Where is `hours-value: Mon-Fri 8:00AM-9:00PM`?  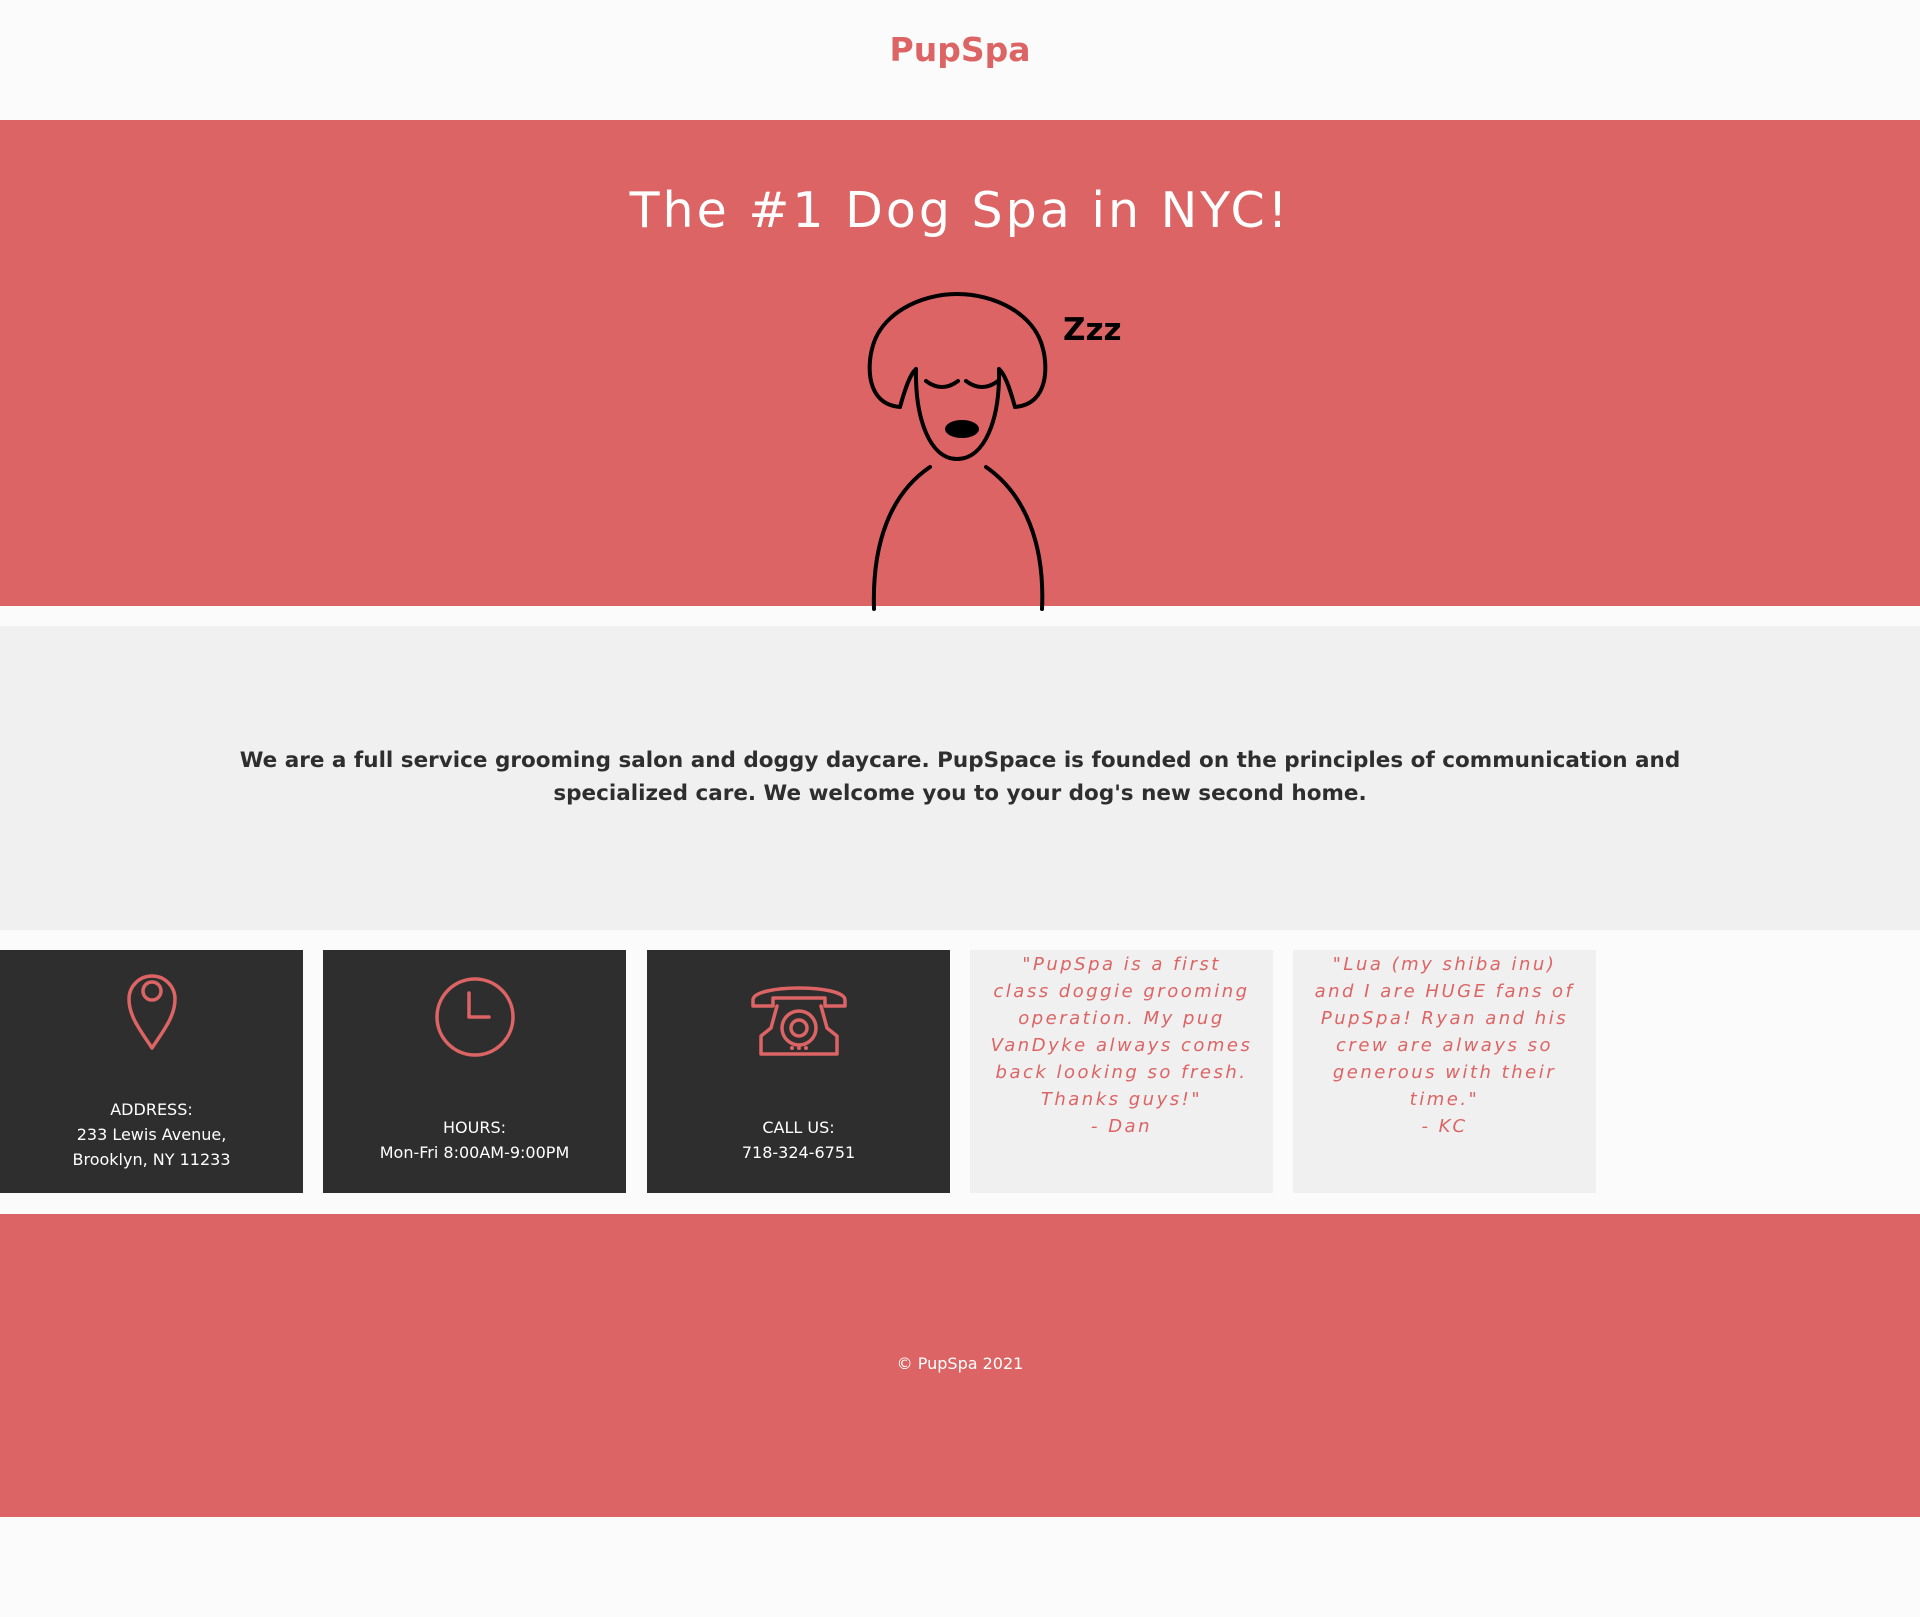
hours-value: Mon-Fri 8:00AM-9:00PM is located at coordinates (474, 1152).